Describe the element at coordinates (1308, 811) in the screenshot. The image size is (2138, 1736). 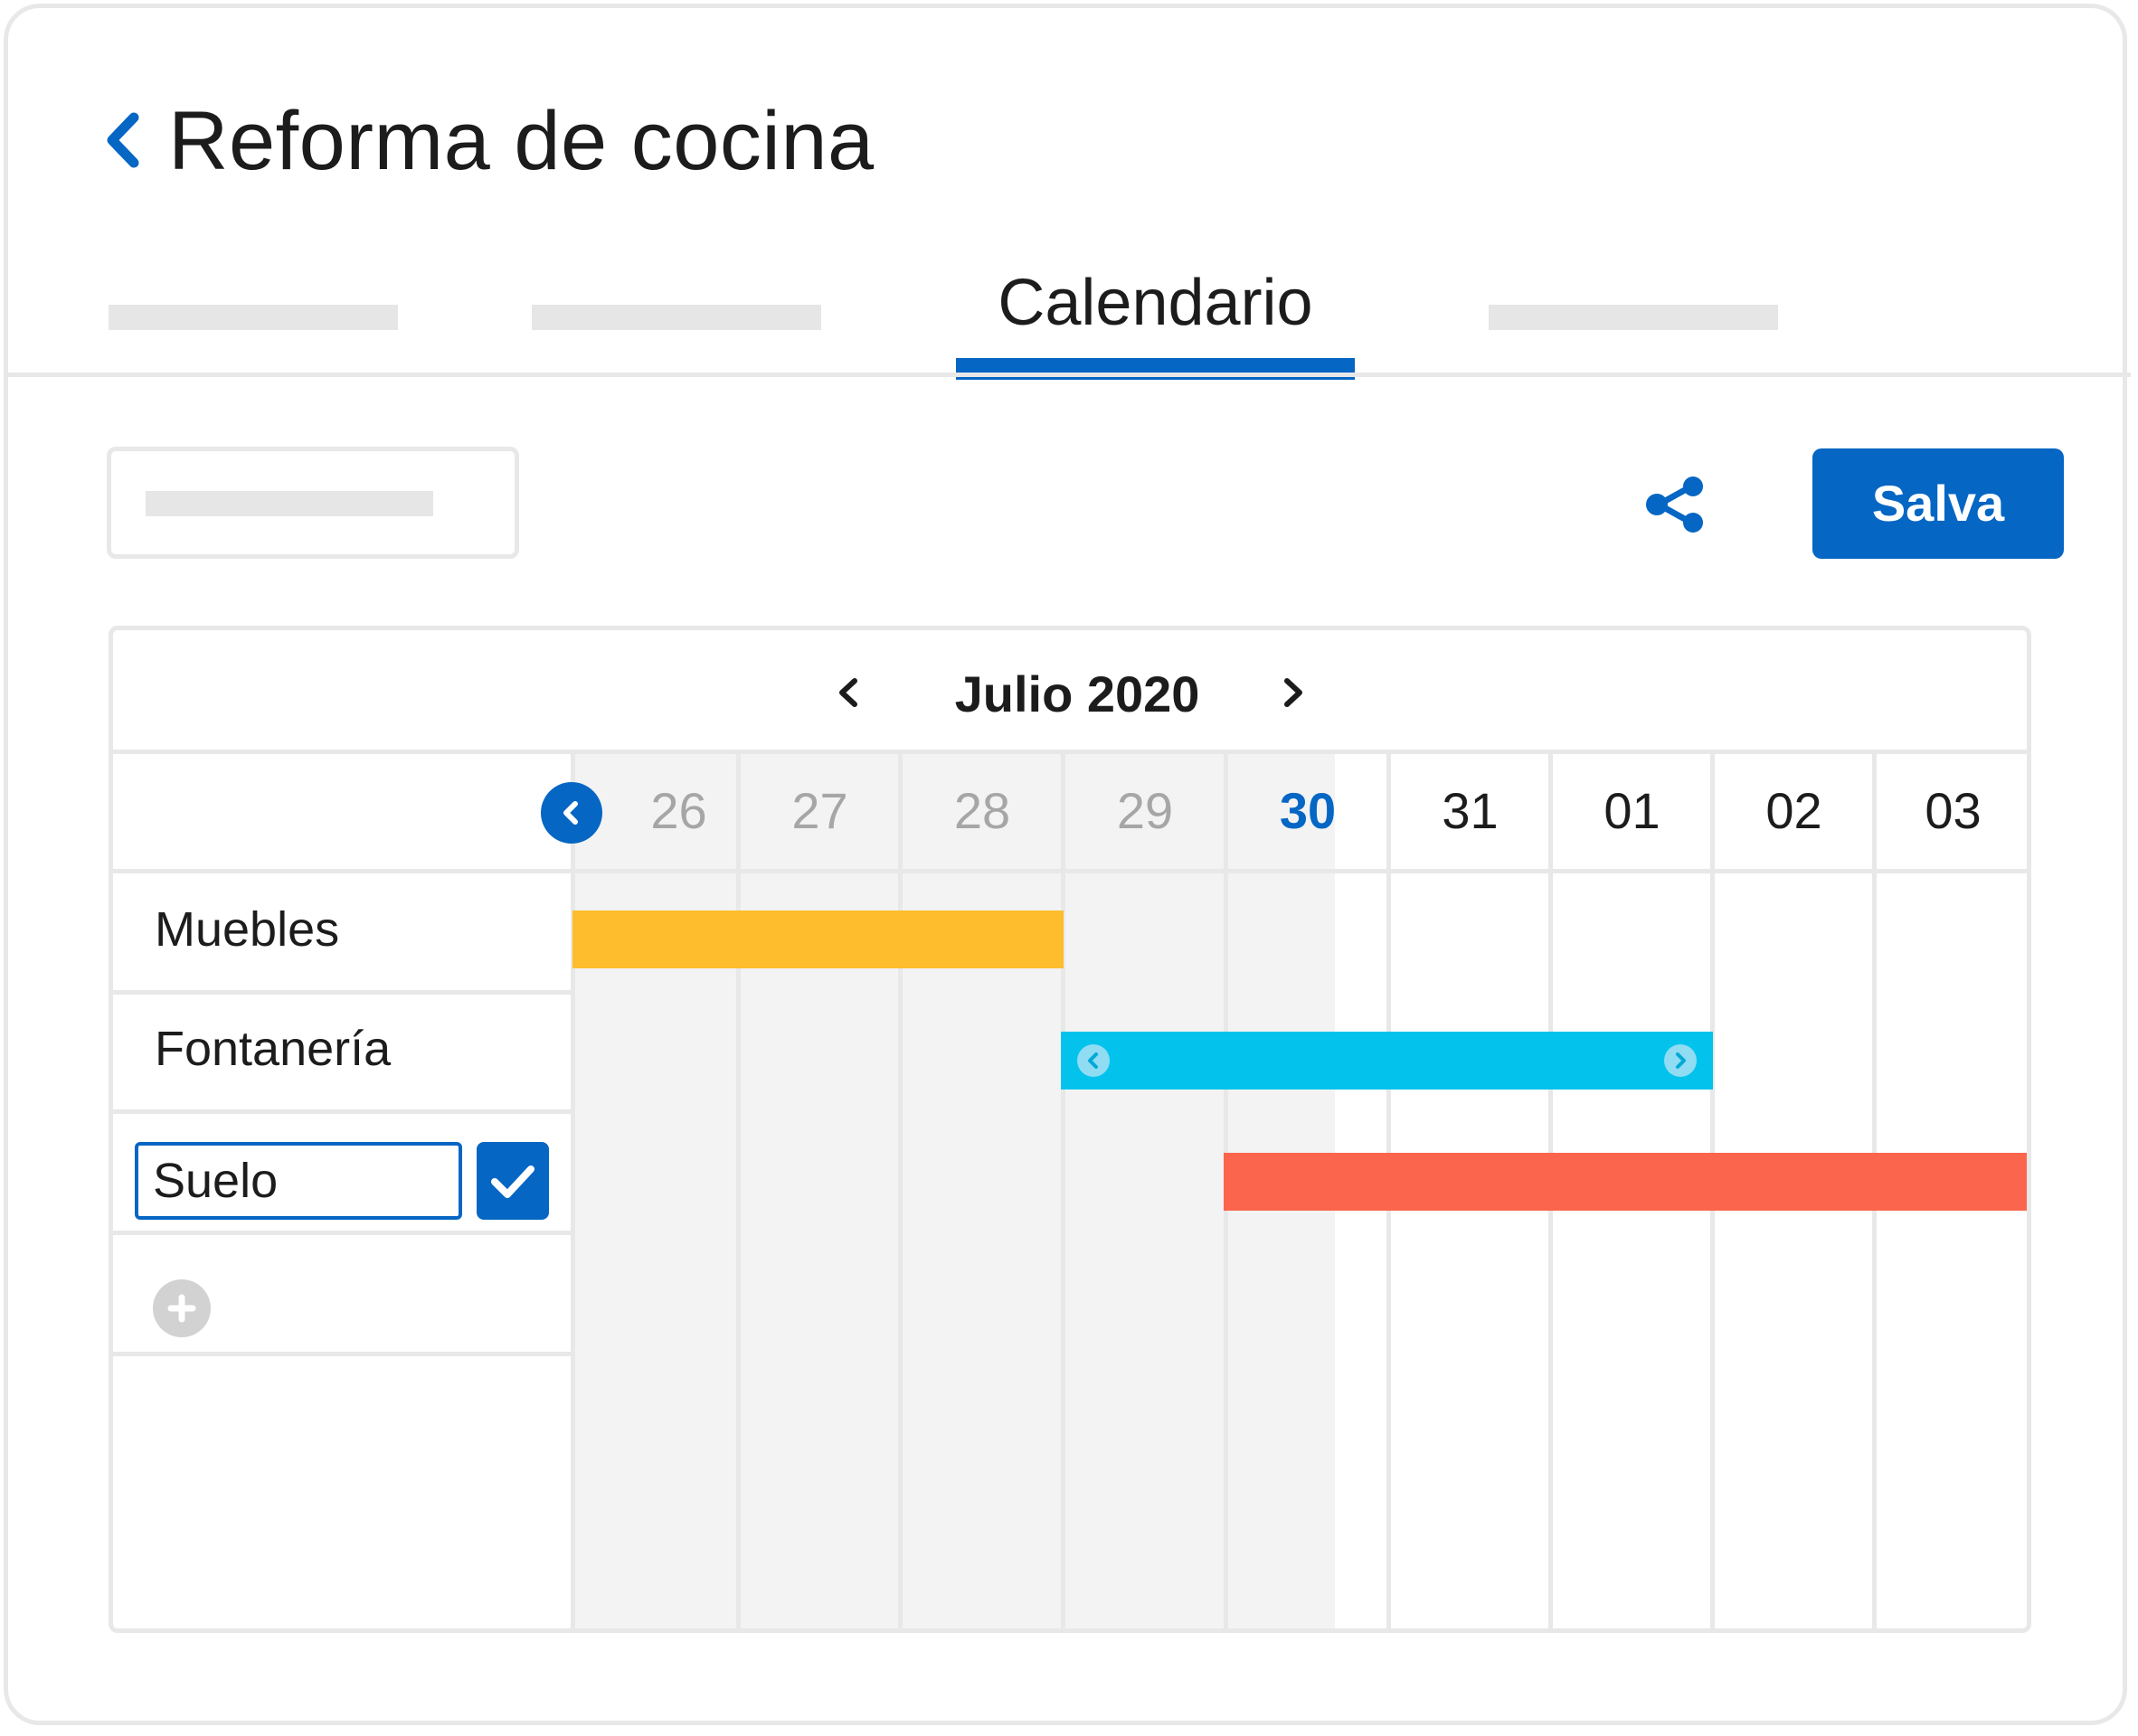
I see `day-label-30: 30` at that location.